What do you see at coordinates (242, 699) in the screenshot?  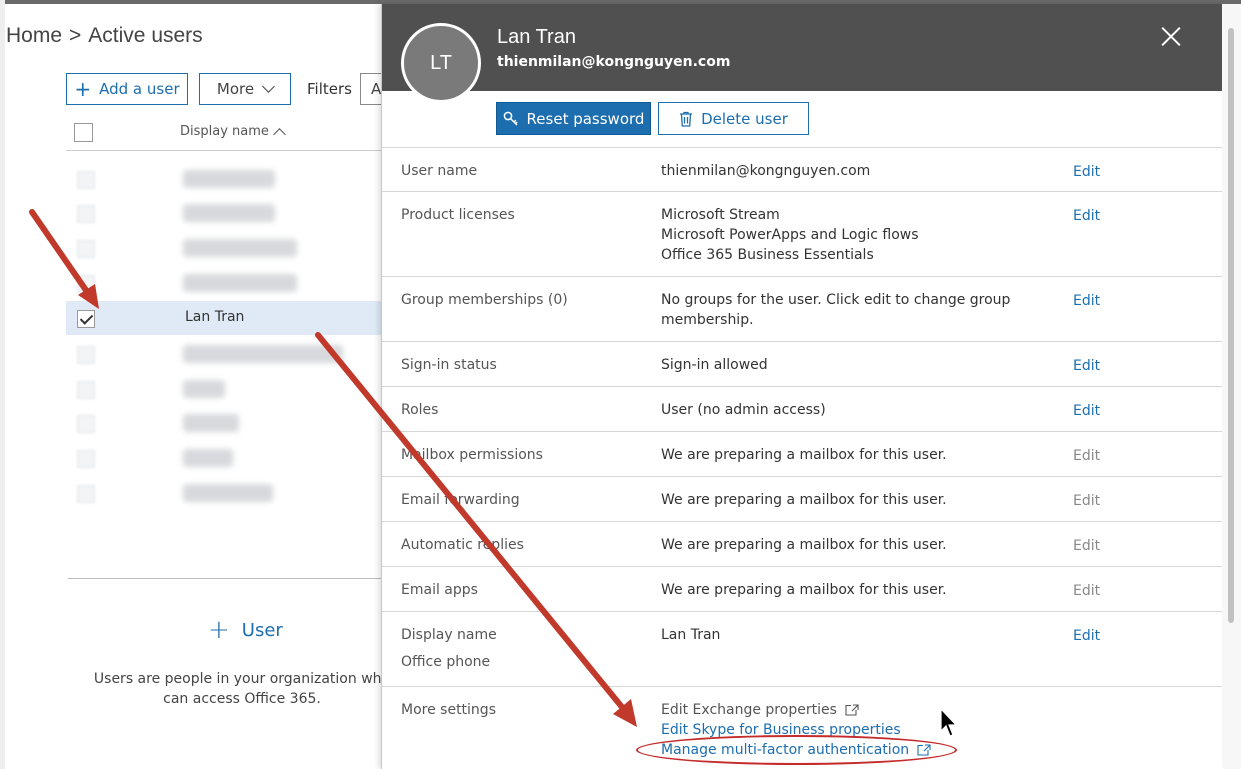 I see `users-description-line2: can access Office 365.` at bounding box center [242, 699].